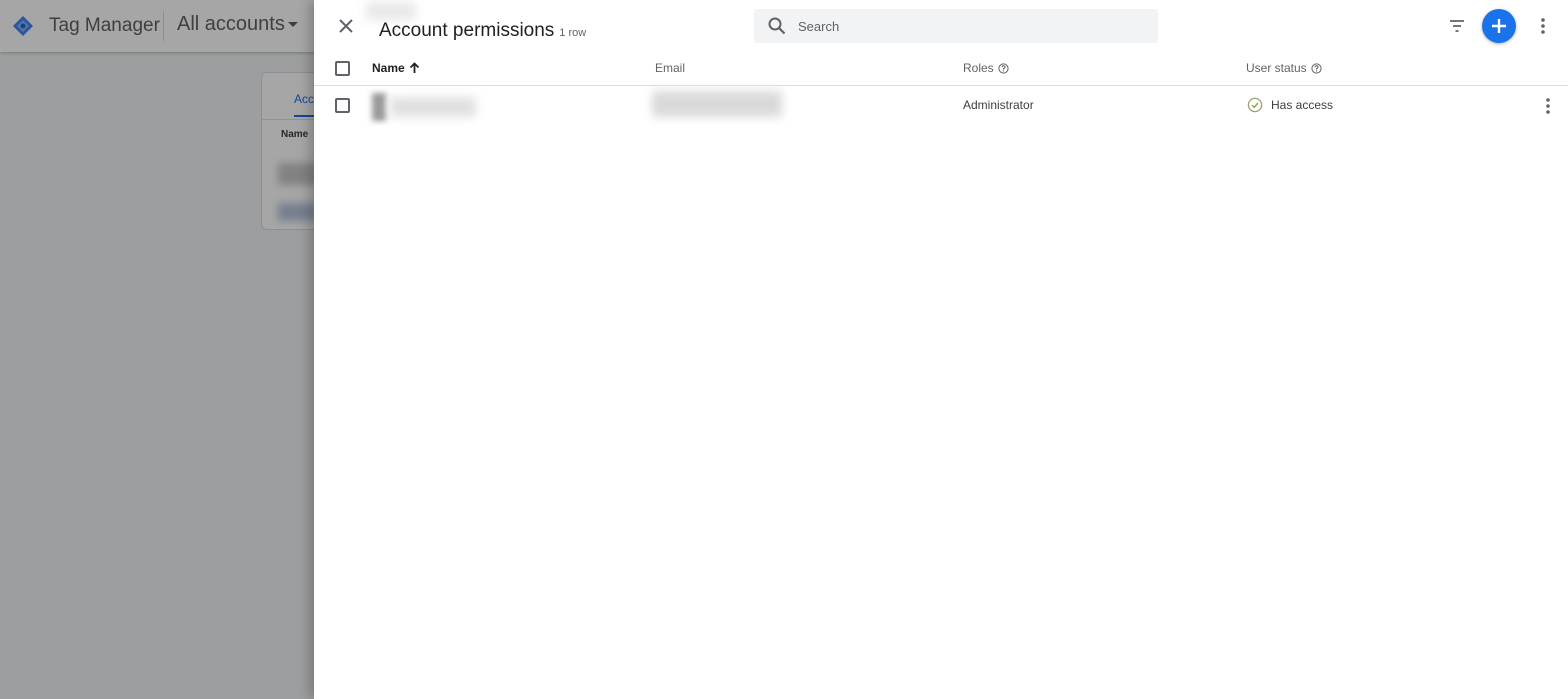 This screenshot has height=699, width=1568. I want to click on user-status-cell: Has access, so click(1290, 105).